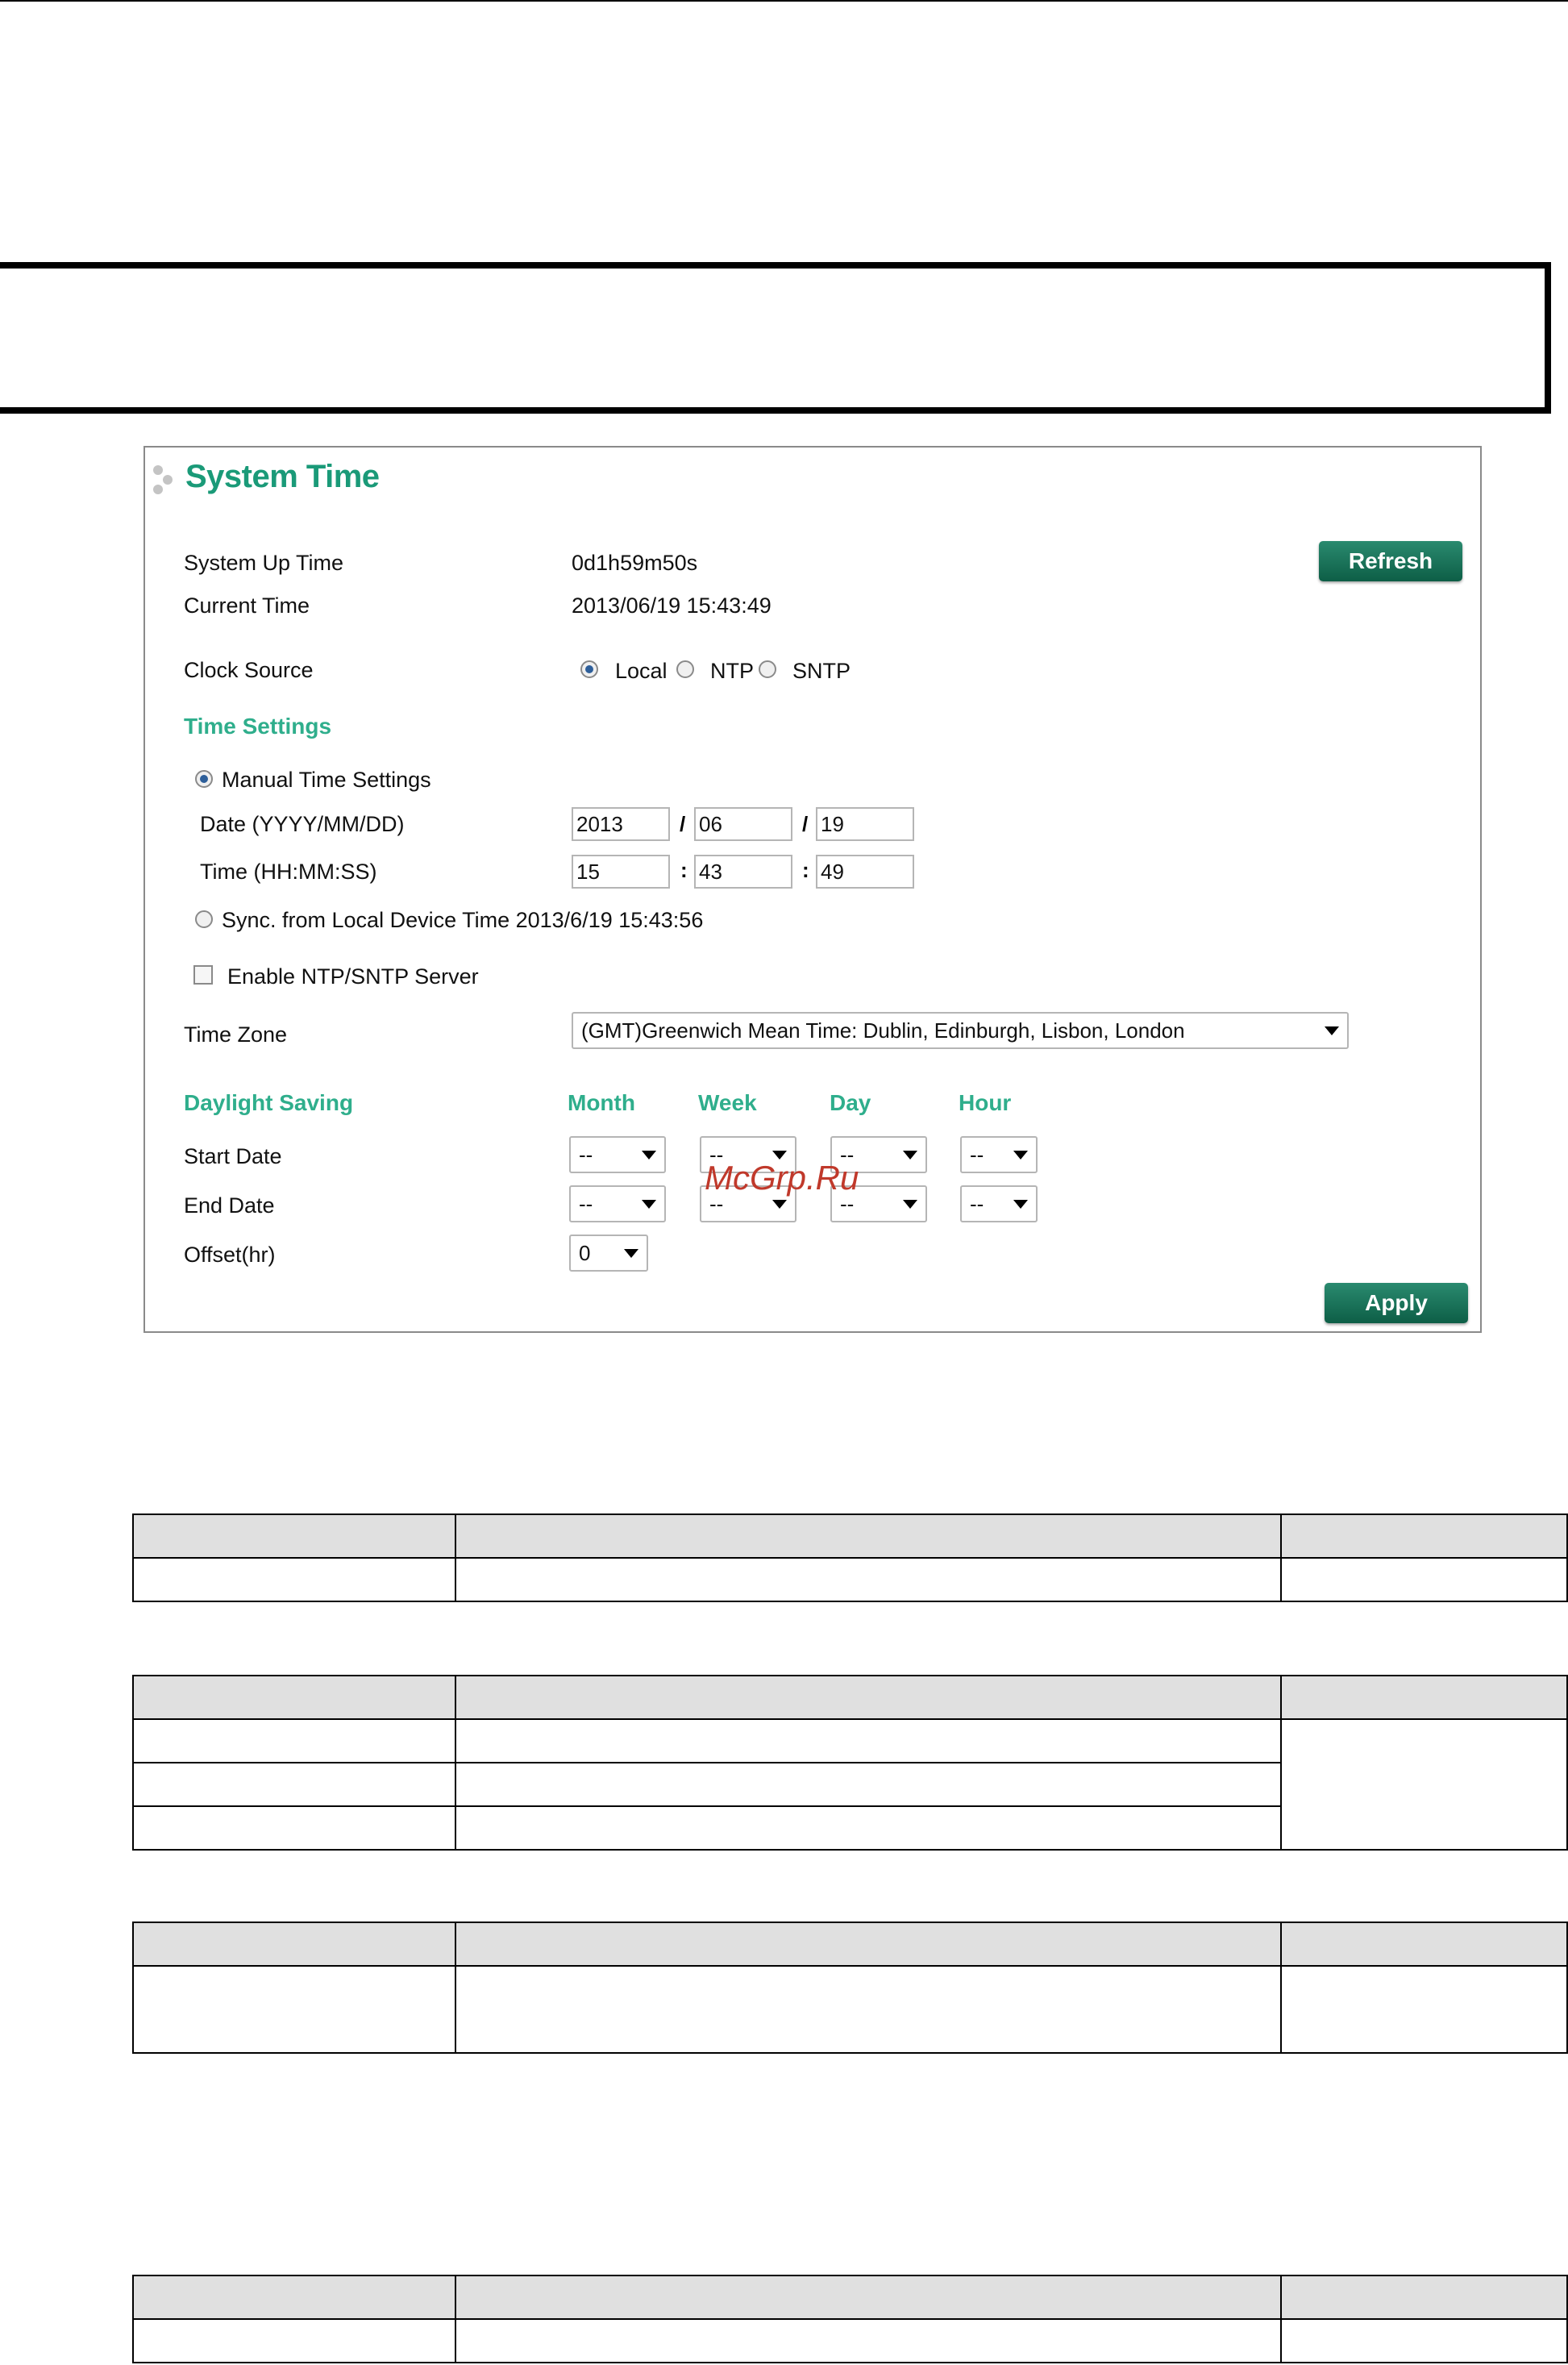  What do you see at coordinates (635, 563) in the screenshot?
I see `system-up-time-value: 0d1h59m50s` at bounding box center [635, 563].